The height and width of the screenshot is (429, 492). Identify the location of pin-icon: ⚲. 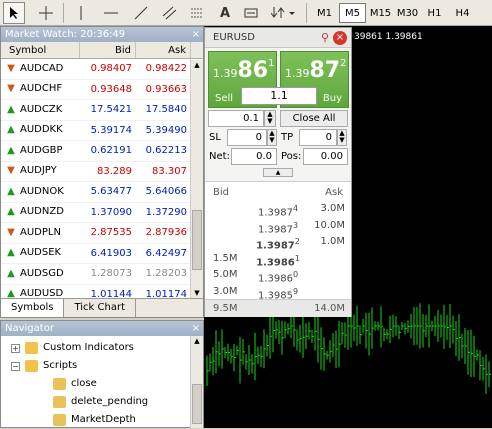
(325, 38).